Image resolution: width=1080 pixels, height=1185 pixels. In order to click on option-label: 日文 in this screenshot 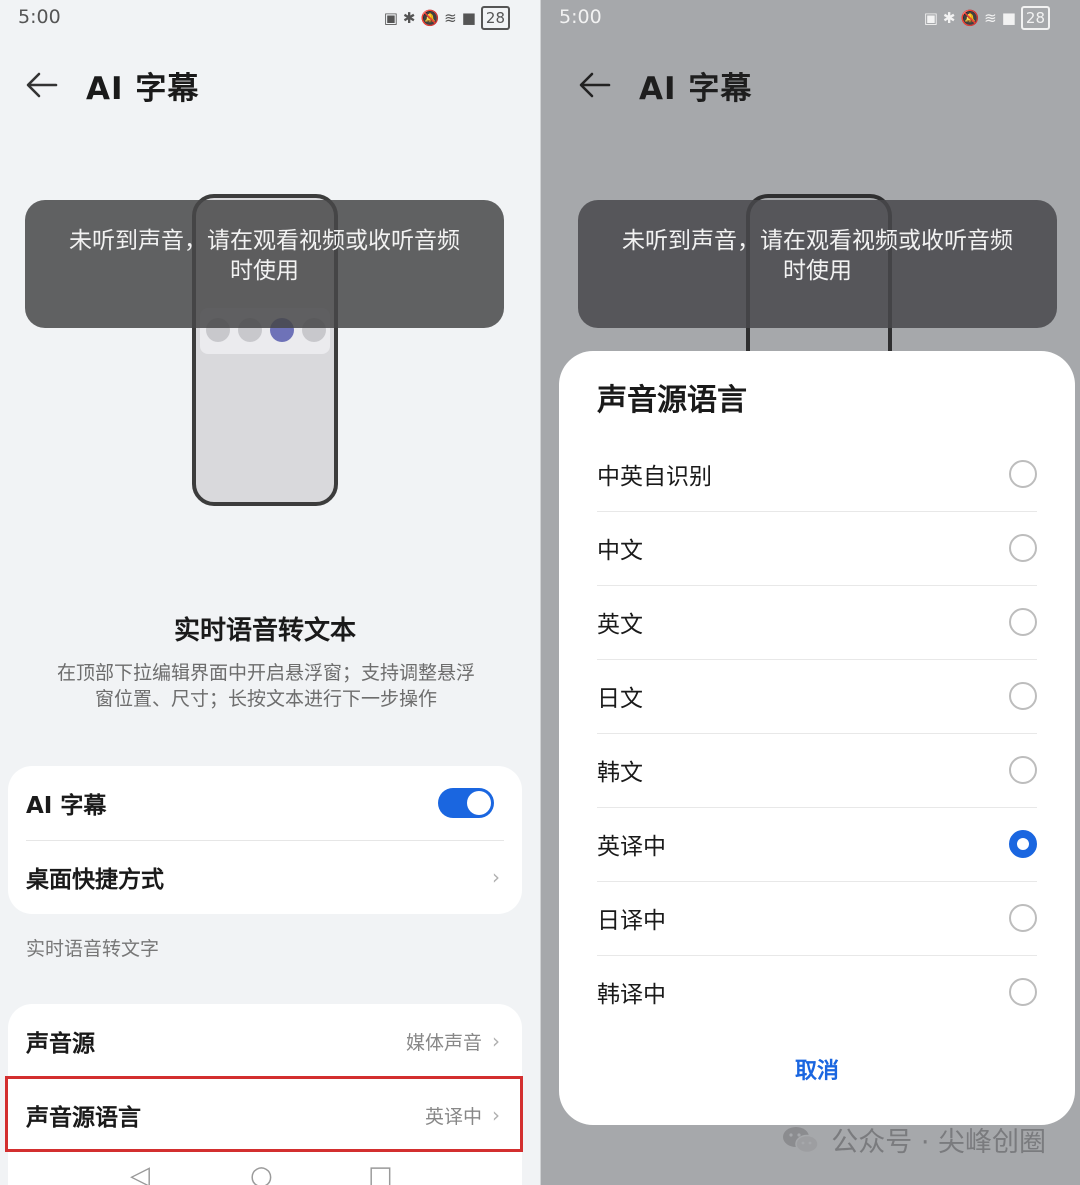, I will do `click(620, 699)`.